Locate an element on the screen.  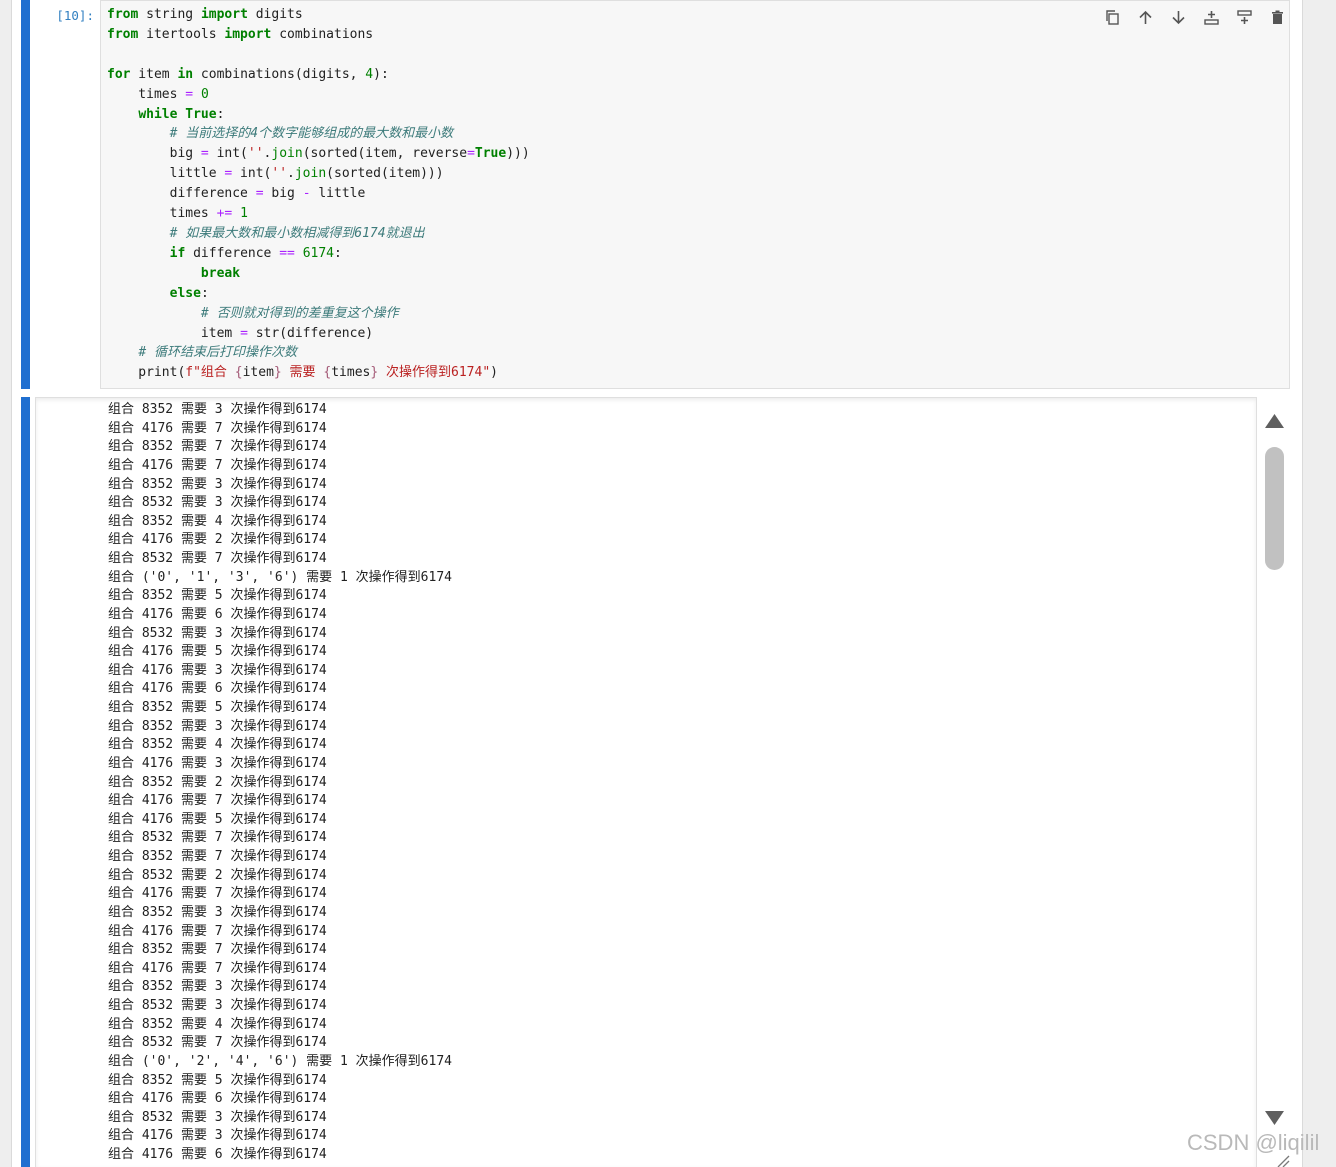
code-token: } is located at coordinates (374, 373).